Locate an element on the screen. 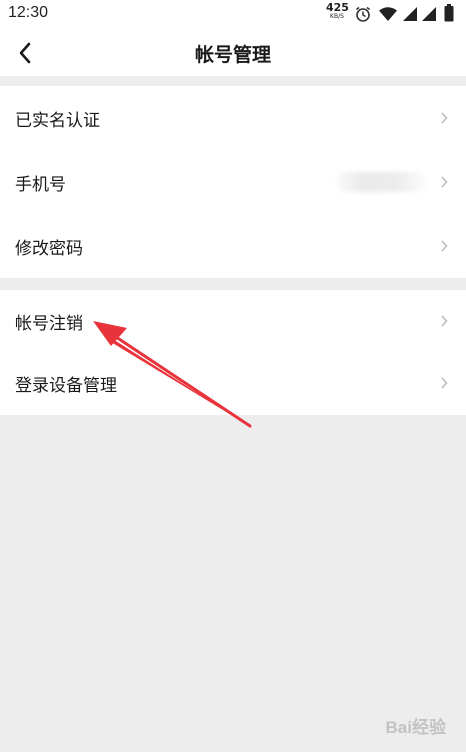 Image resolution: width=466 pixels, height=752 pixels. network-speed: 425 KB/S is located at coordinates (337, 10).